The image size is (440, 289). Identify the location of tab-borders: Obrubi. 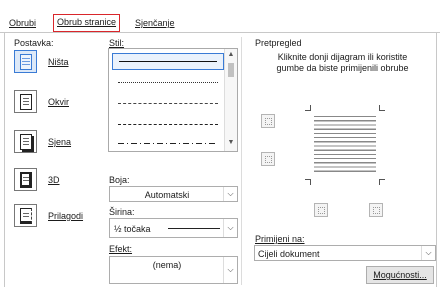
(22, 24).